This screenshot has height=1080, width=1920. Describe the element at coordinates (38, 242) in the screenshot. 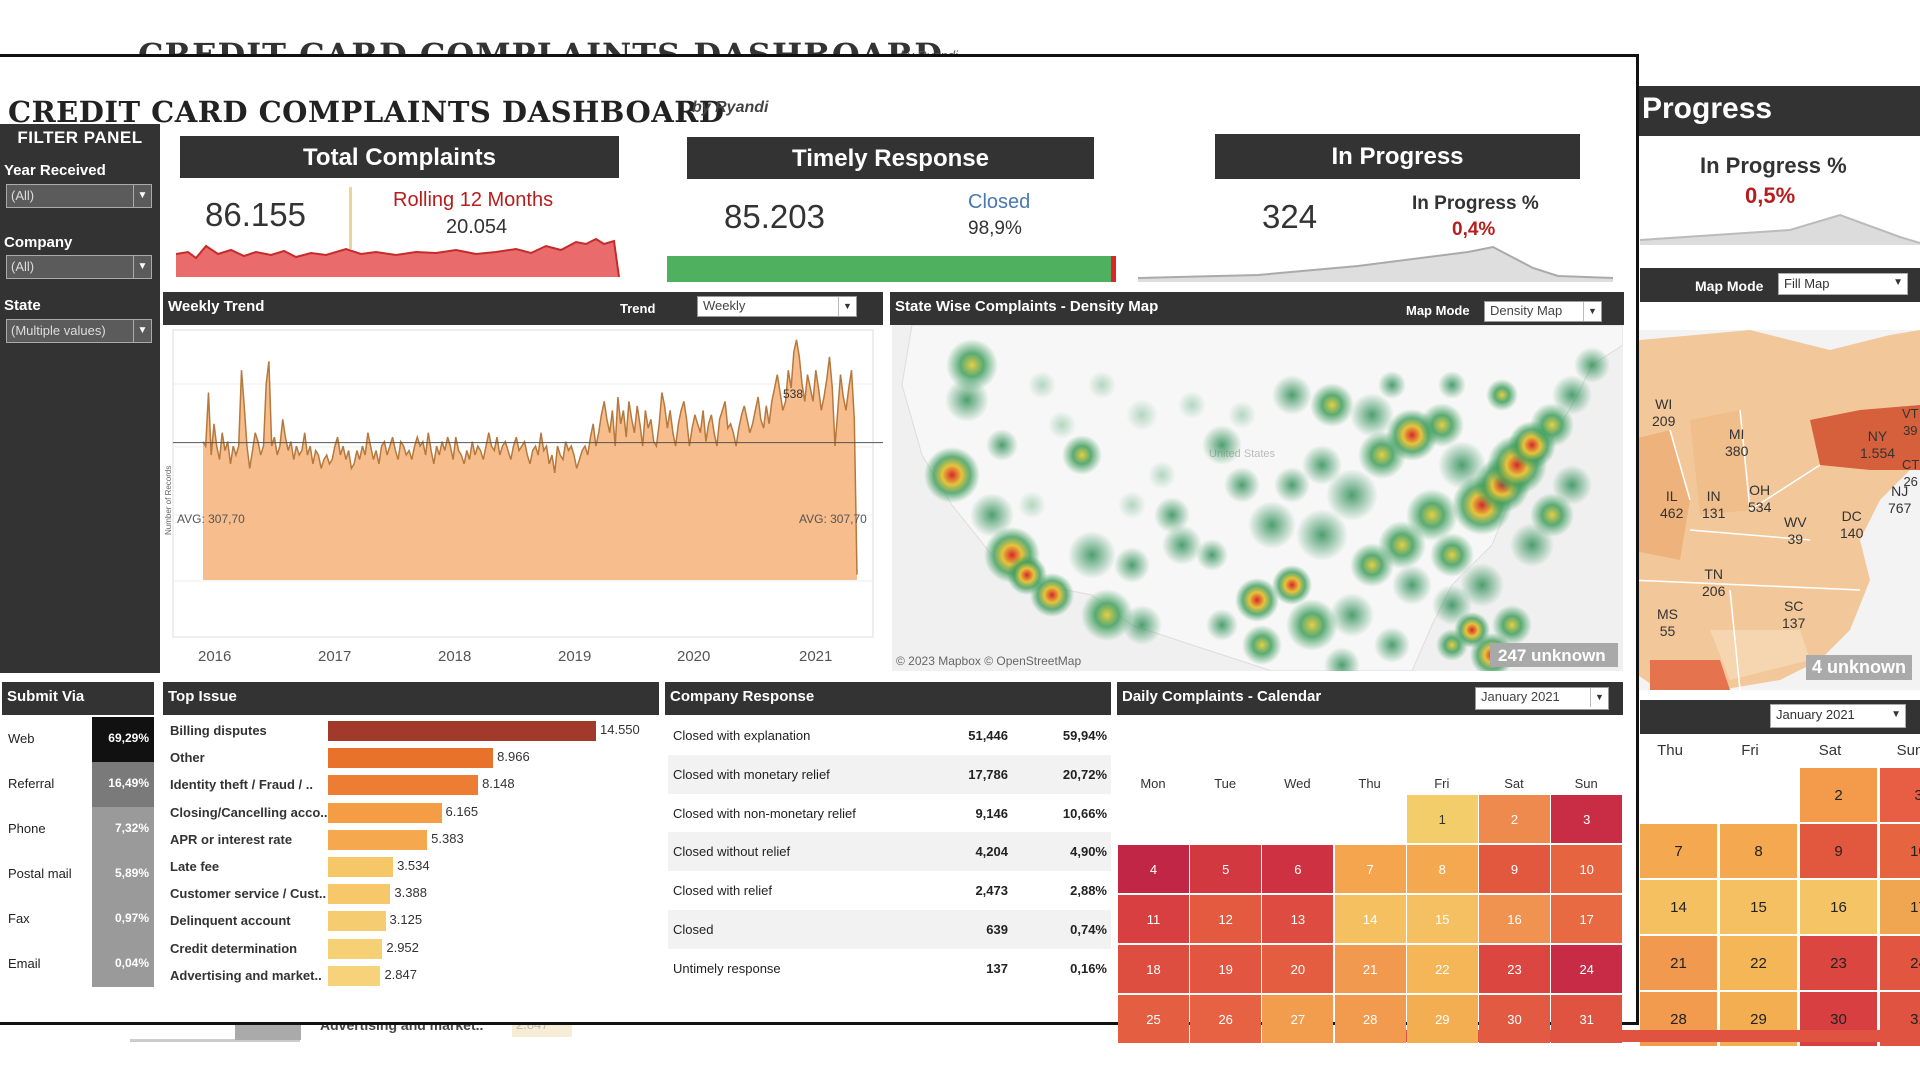

I see `company-label: Company` at that location.